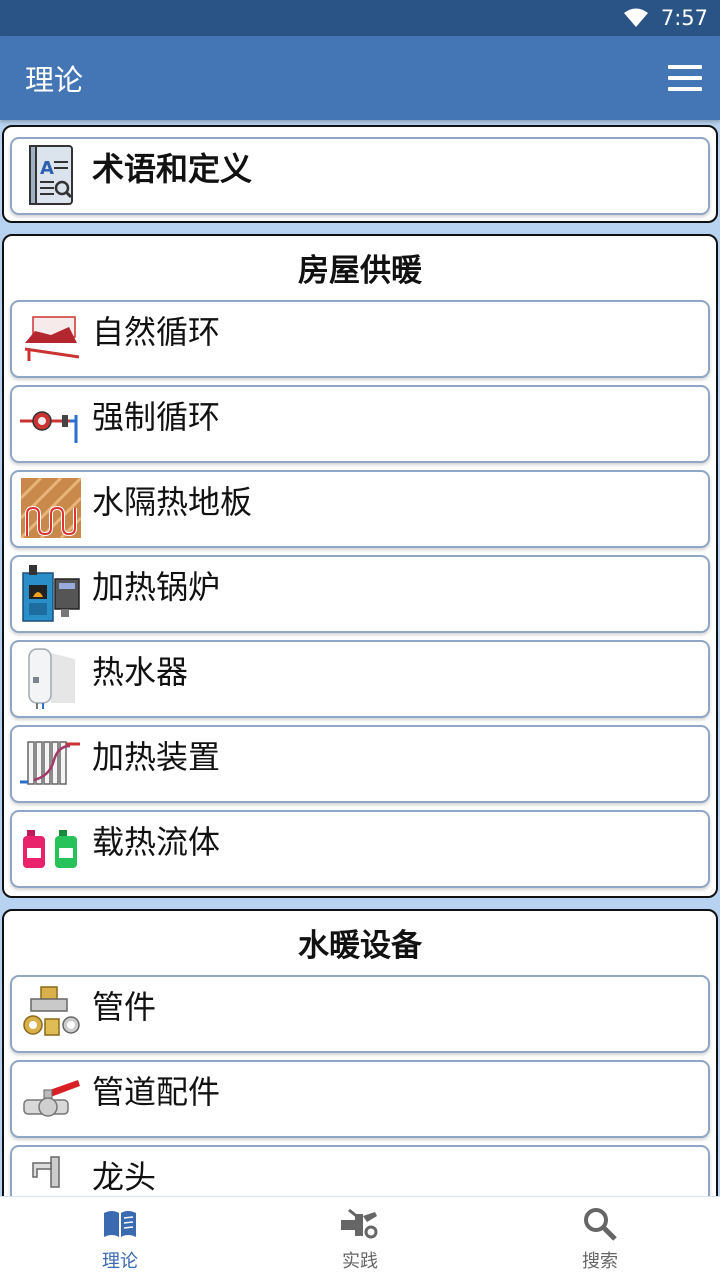  Describe the element at coordinates (360, 509) in the screenshot. I see `item-underfloor-heating: 水隔热地板` at that location.